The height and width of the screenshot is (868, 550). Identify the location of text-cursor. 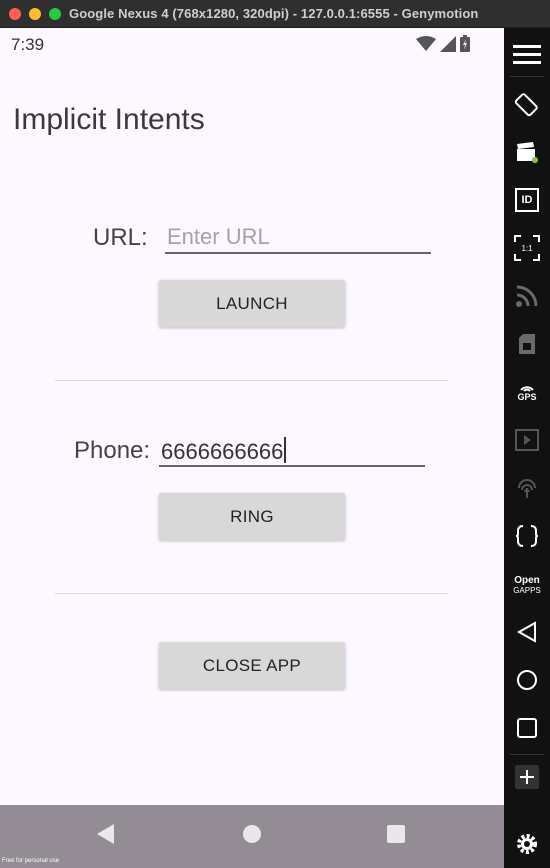
(285, 450).